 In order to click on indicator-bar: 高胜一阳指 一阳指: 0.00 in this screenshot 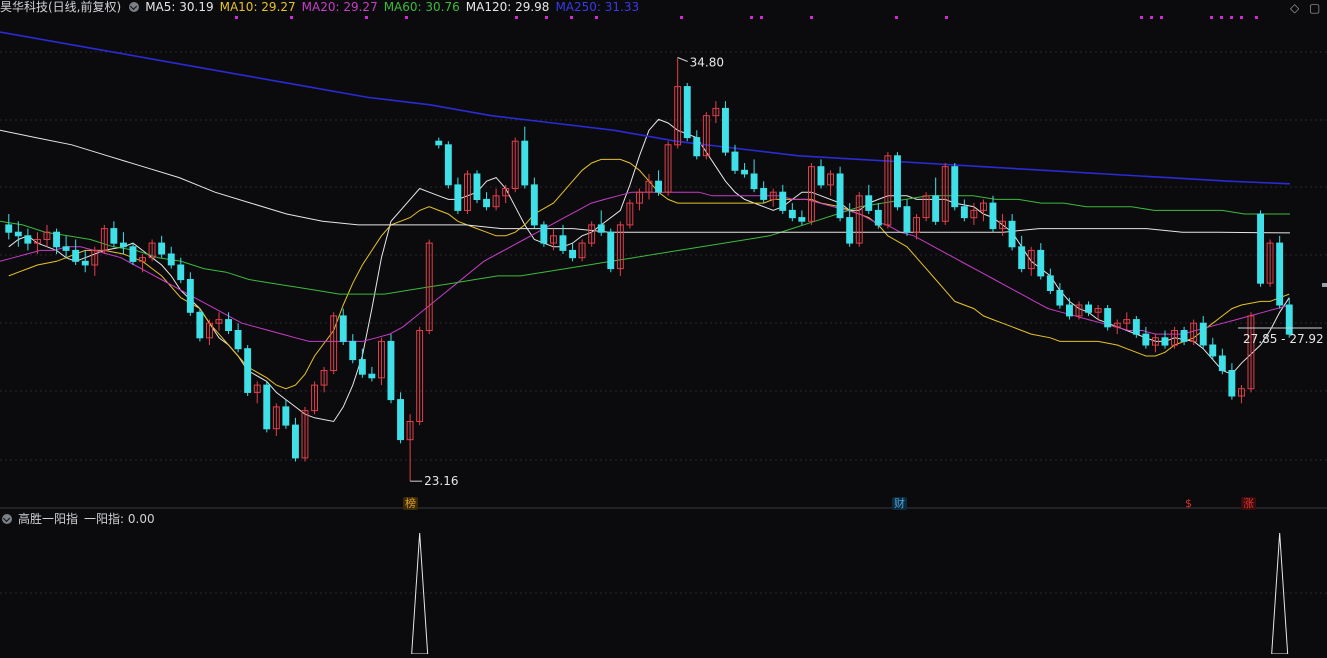, I will do `click(80, 520)`.